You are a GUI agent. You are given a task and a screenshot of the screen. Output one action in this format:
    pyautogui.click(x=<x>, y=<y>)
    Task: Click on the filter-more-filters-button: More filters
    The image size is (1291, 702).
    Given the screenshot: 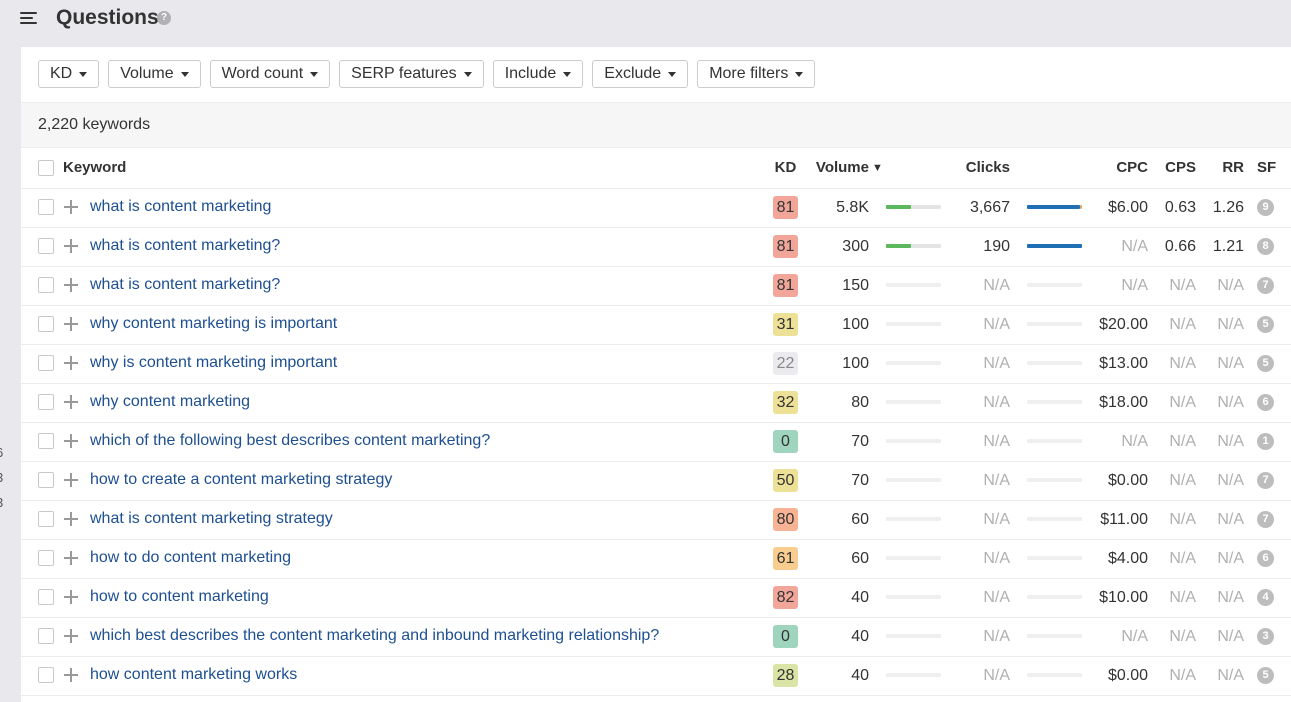 What is the action you would take?
    pyautogui.click(x=756, y=74)
    